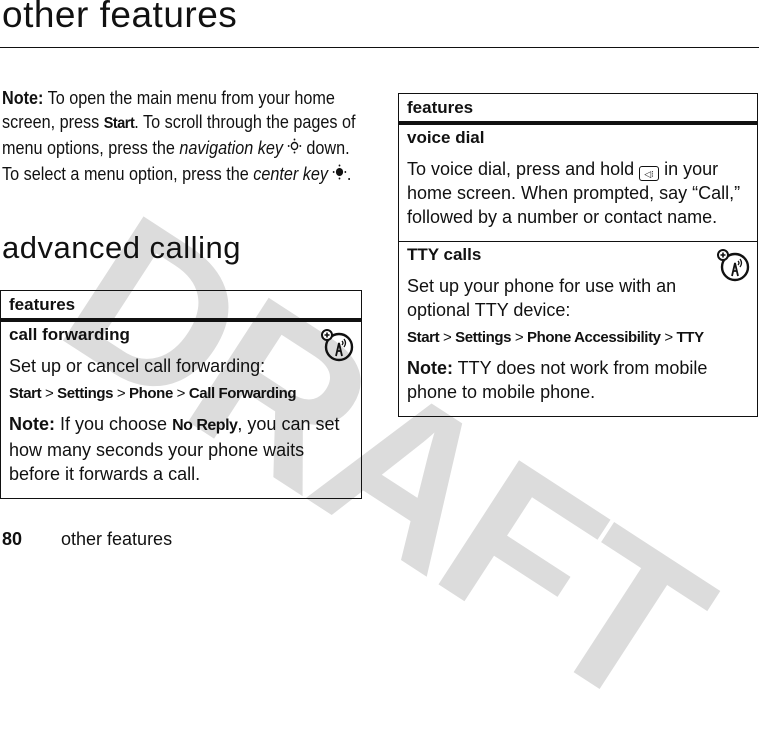  What do you see at coordinates (151, 393) in the screenshot?
I see `menu-path-step: Phone` at bounding box center [151, 393].